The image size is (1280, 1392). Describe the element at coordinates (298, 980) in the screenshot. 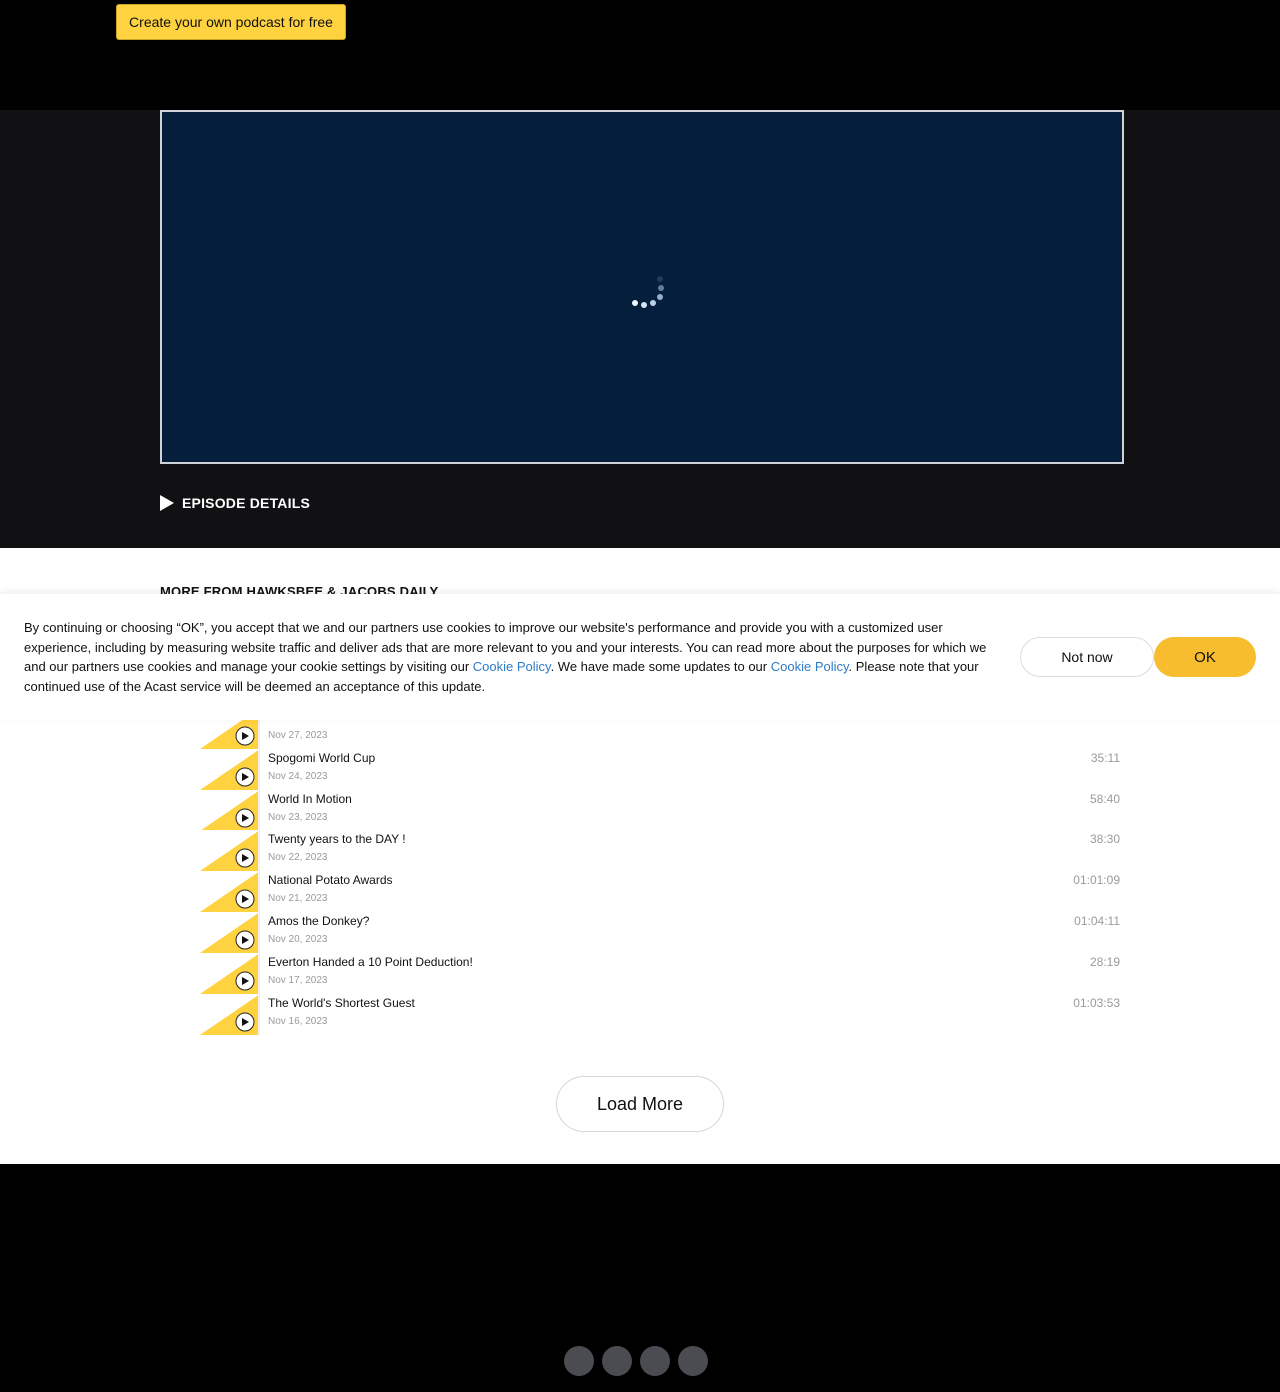

I see `episode-date: Nov 17, 2023` at that location.